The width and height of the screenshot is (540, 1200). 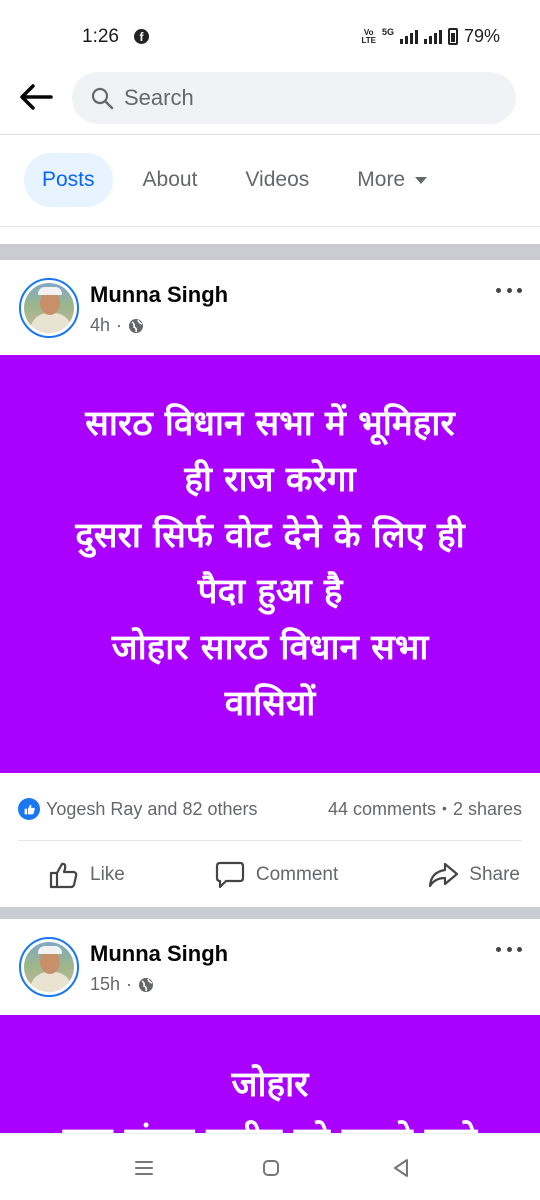 I want to click on status-time: 1:26, so click(x=100, y=36).